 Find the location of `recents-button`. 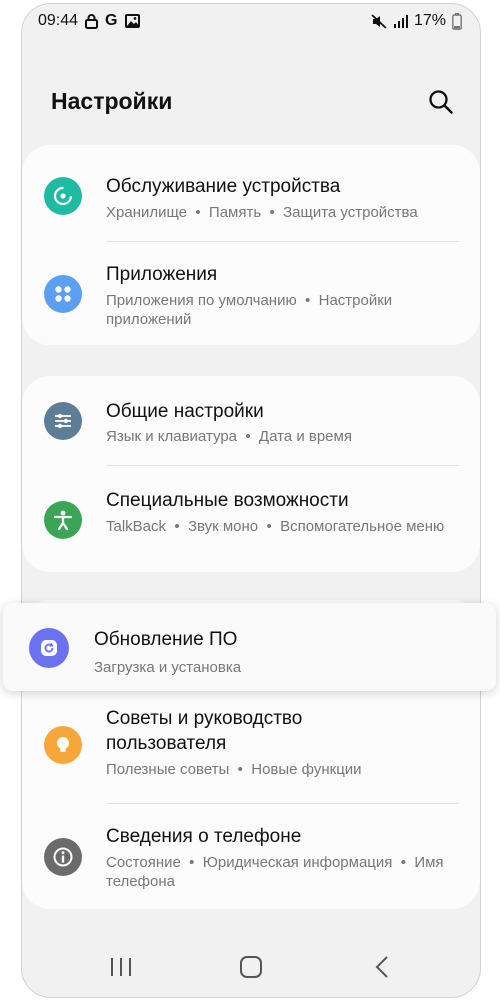

recents-button is located at coordinates (121, 967).